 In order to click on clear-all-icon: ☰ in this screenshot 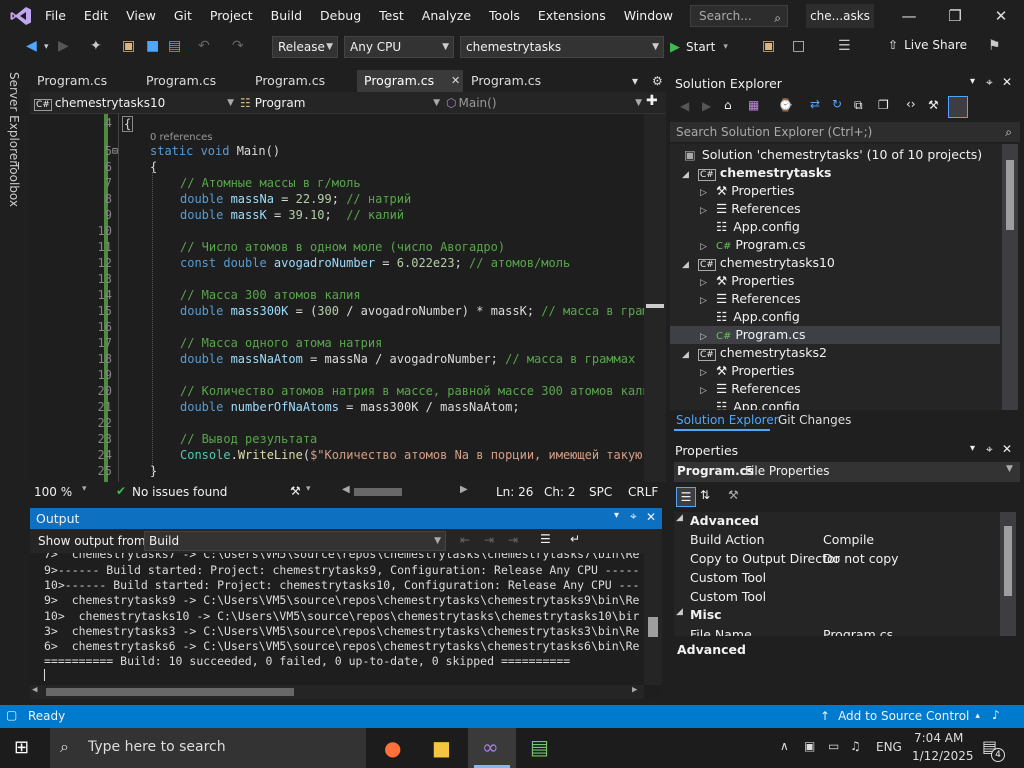, I will do `click(545, 539)`.